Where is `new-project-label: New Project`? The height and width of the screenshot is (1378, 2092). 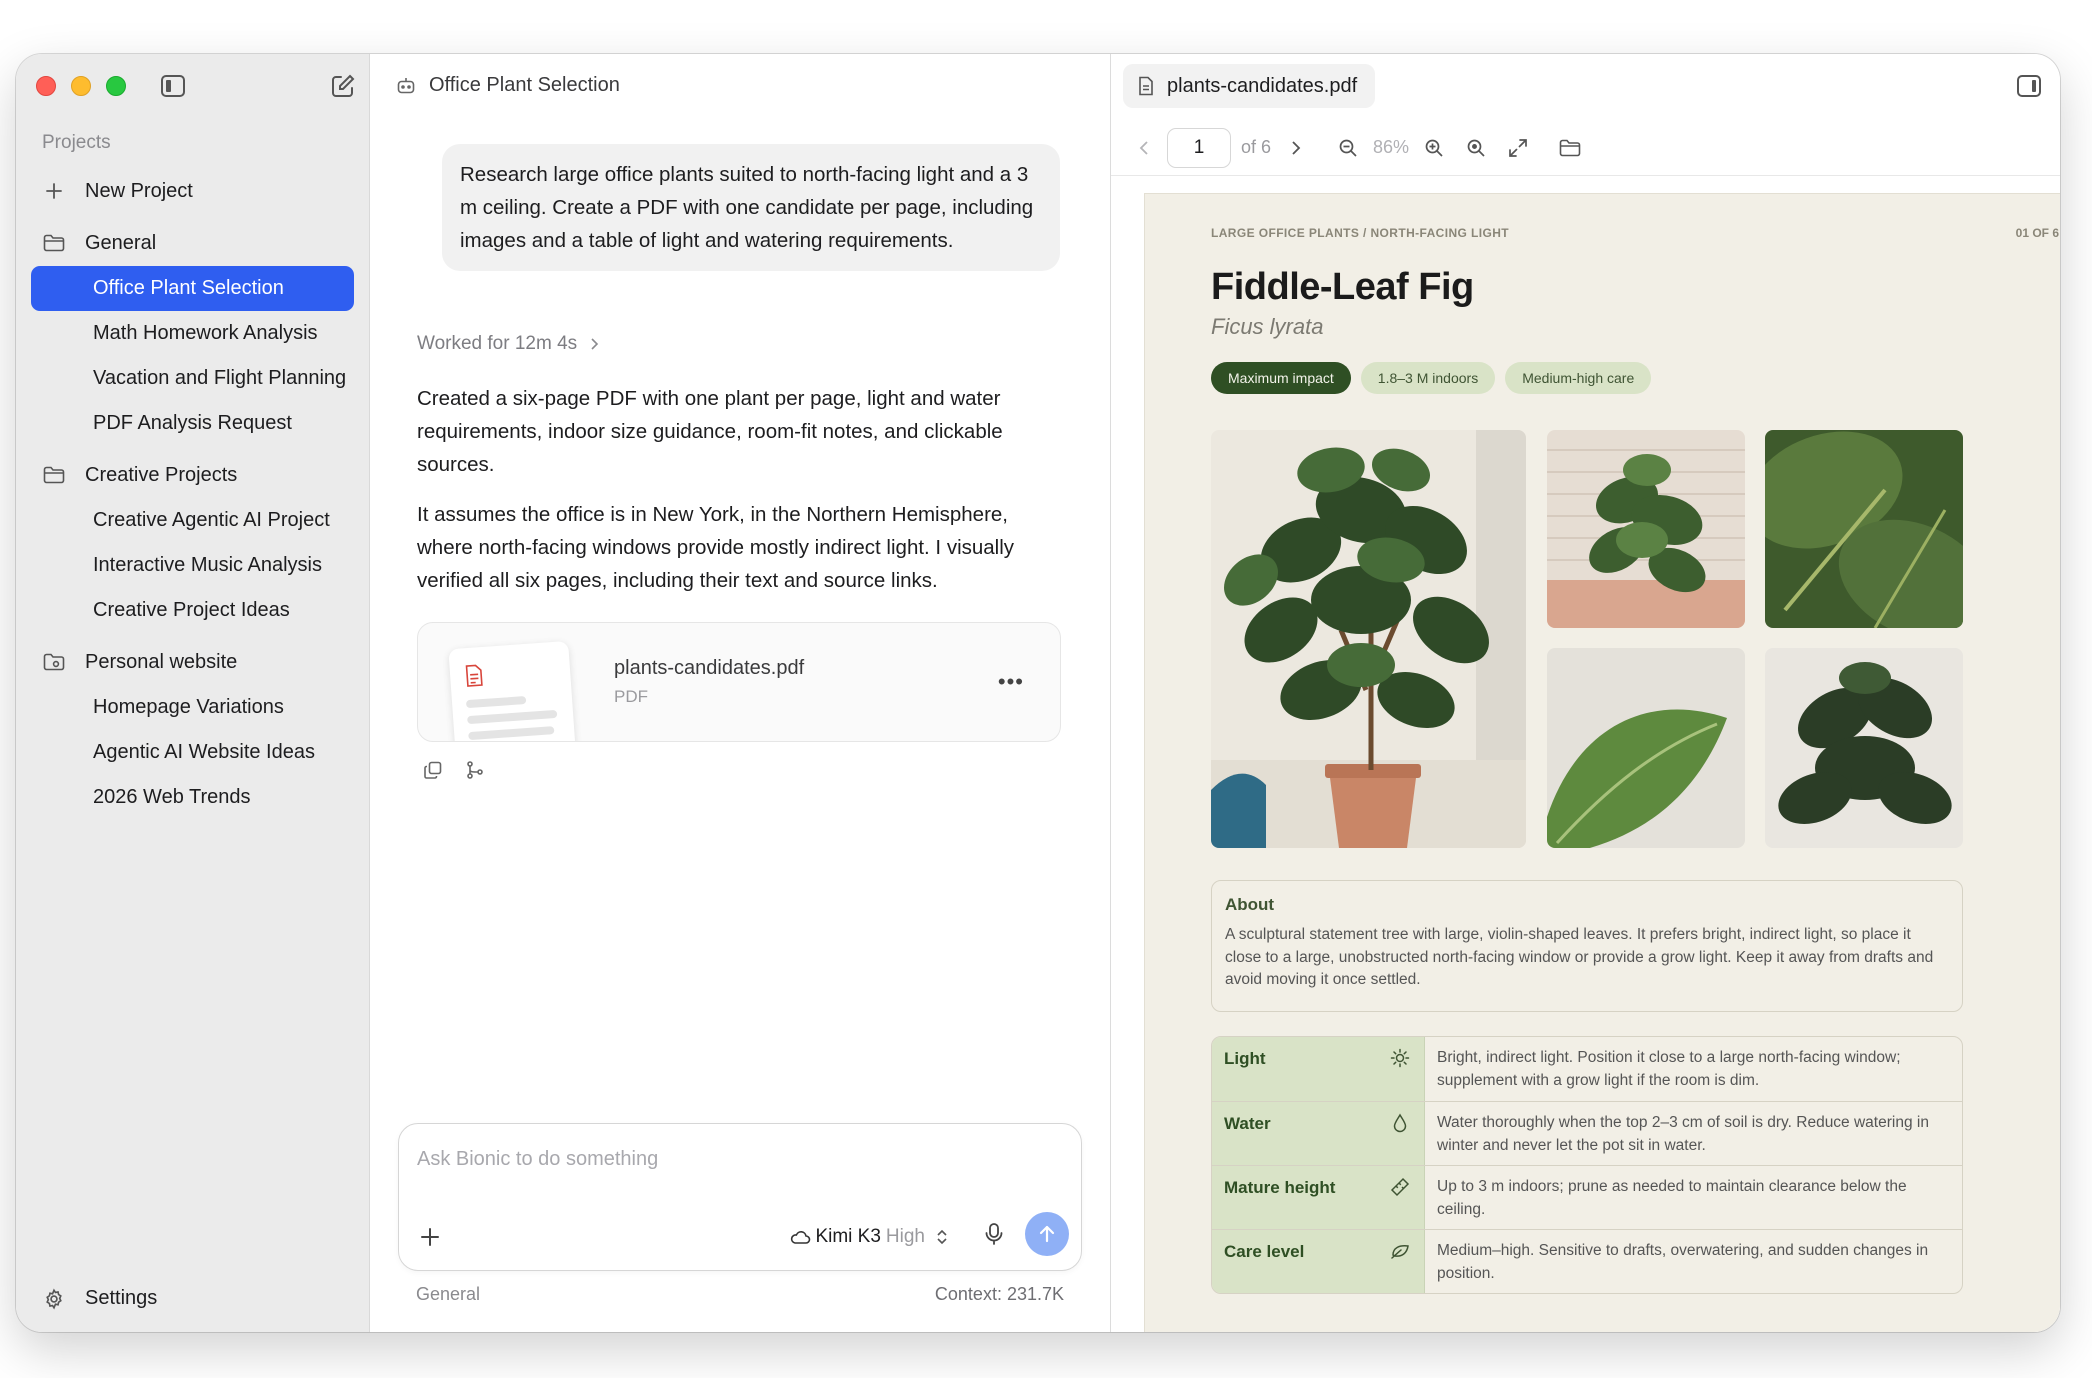
new-project-label: New Project is located at coordinates (139, 190).